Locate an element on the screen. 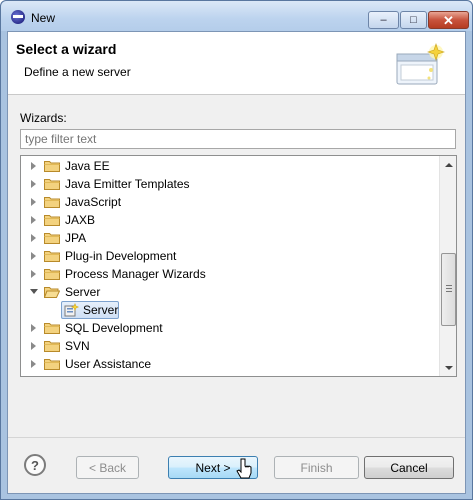 The image size is (473, 500). scroll-up-button is located at coordinates (448, 164).